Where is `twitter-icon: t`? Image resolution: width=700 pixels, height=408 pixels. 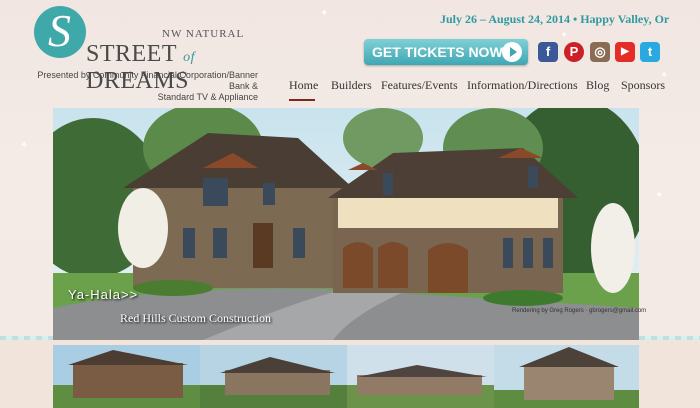
twitter-icon: t is located at coordinates (650, 52).